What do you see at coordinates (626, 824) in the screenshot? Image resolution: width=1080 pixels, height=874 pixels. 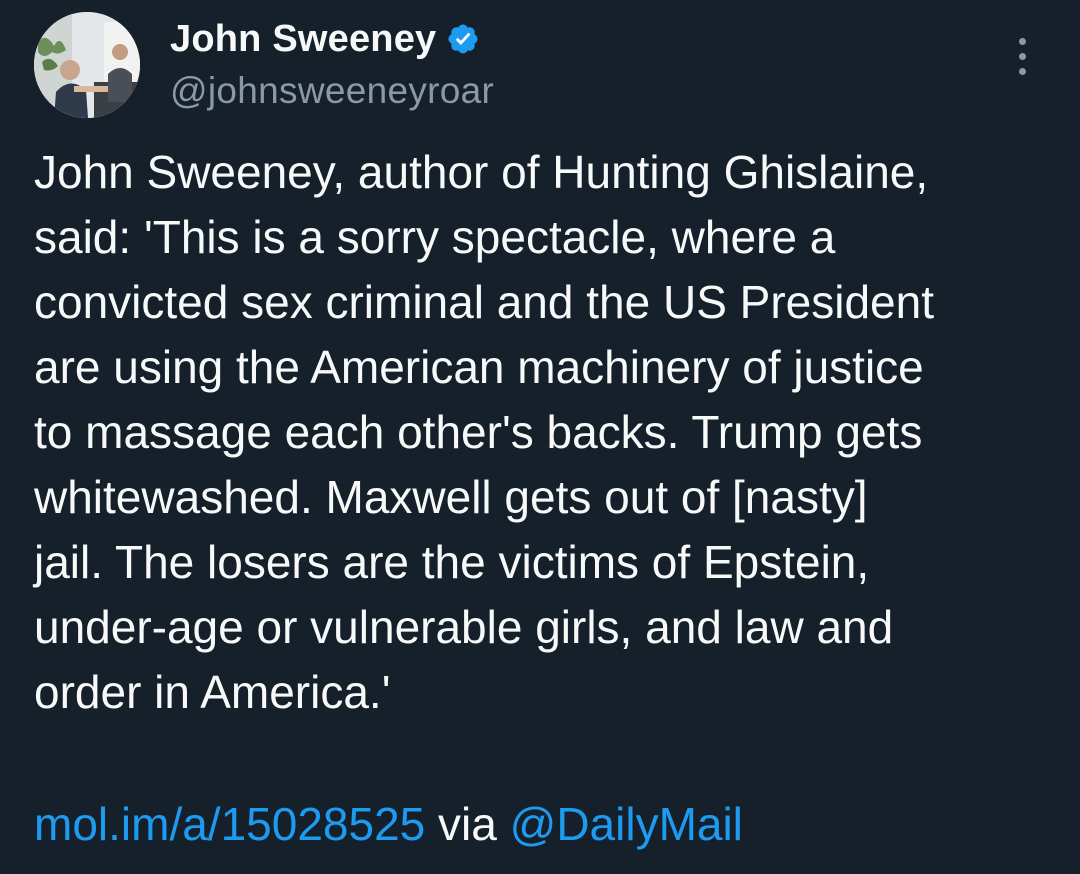 I see `mention-link: @DailyMail` at bounding box center [626, 824].